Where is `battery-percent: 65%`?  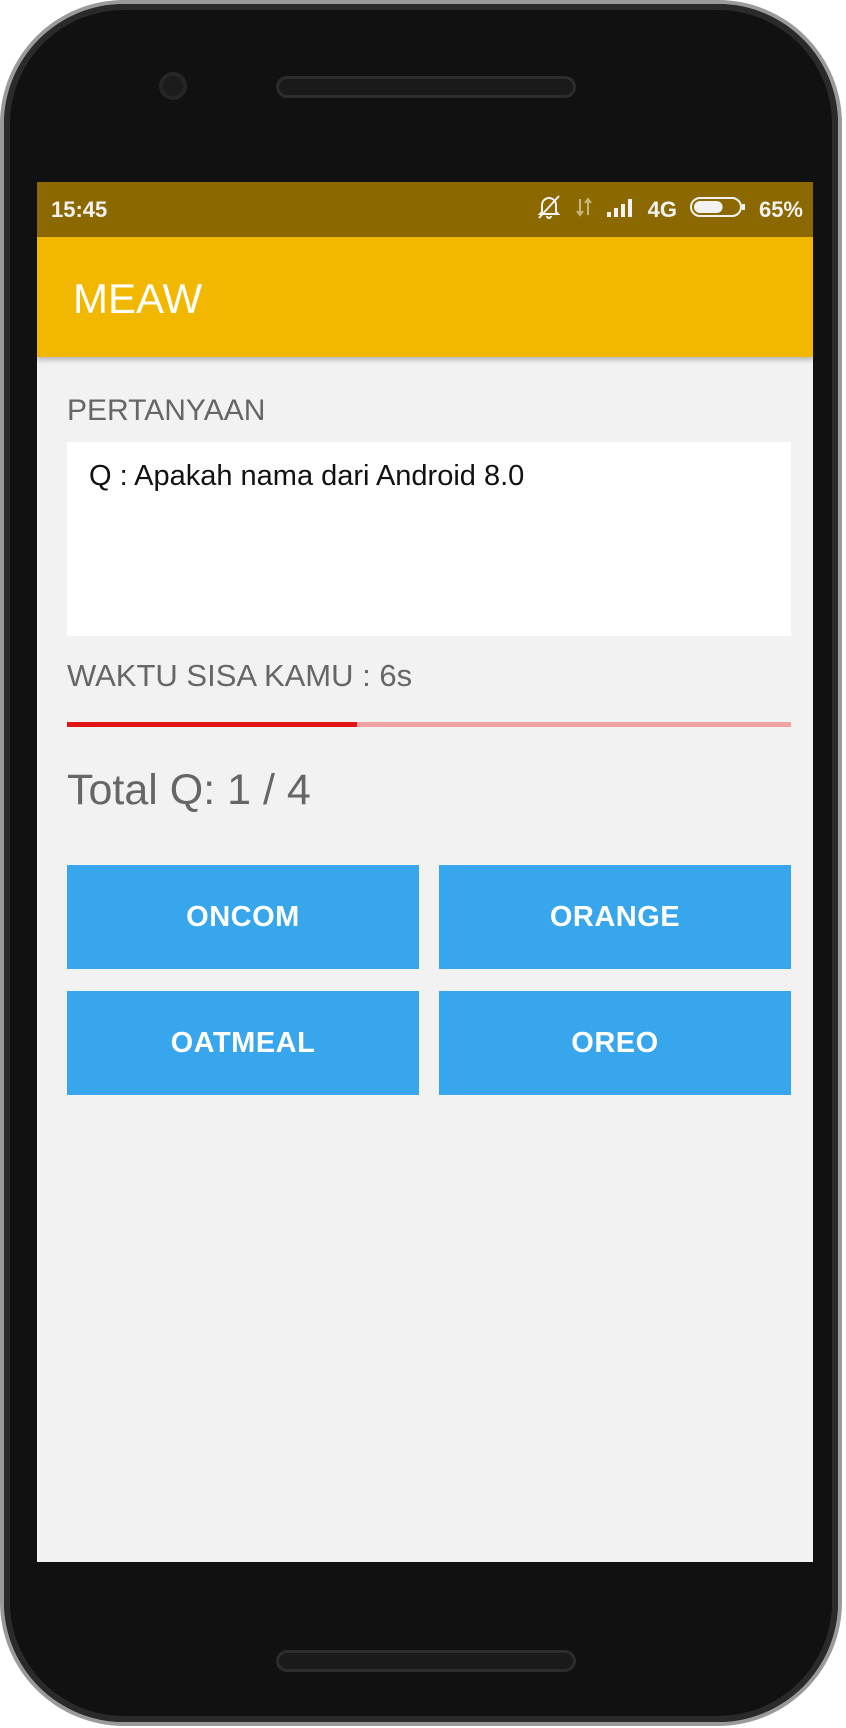 battery-percent: 65% is located at coordinates (780, 209).